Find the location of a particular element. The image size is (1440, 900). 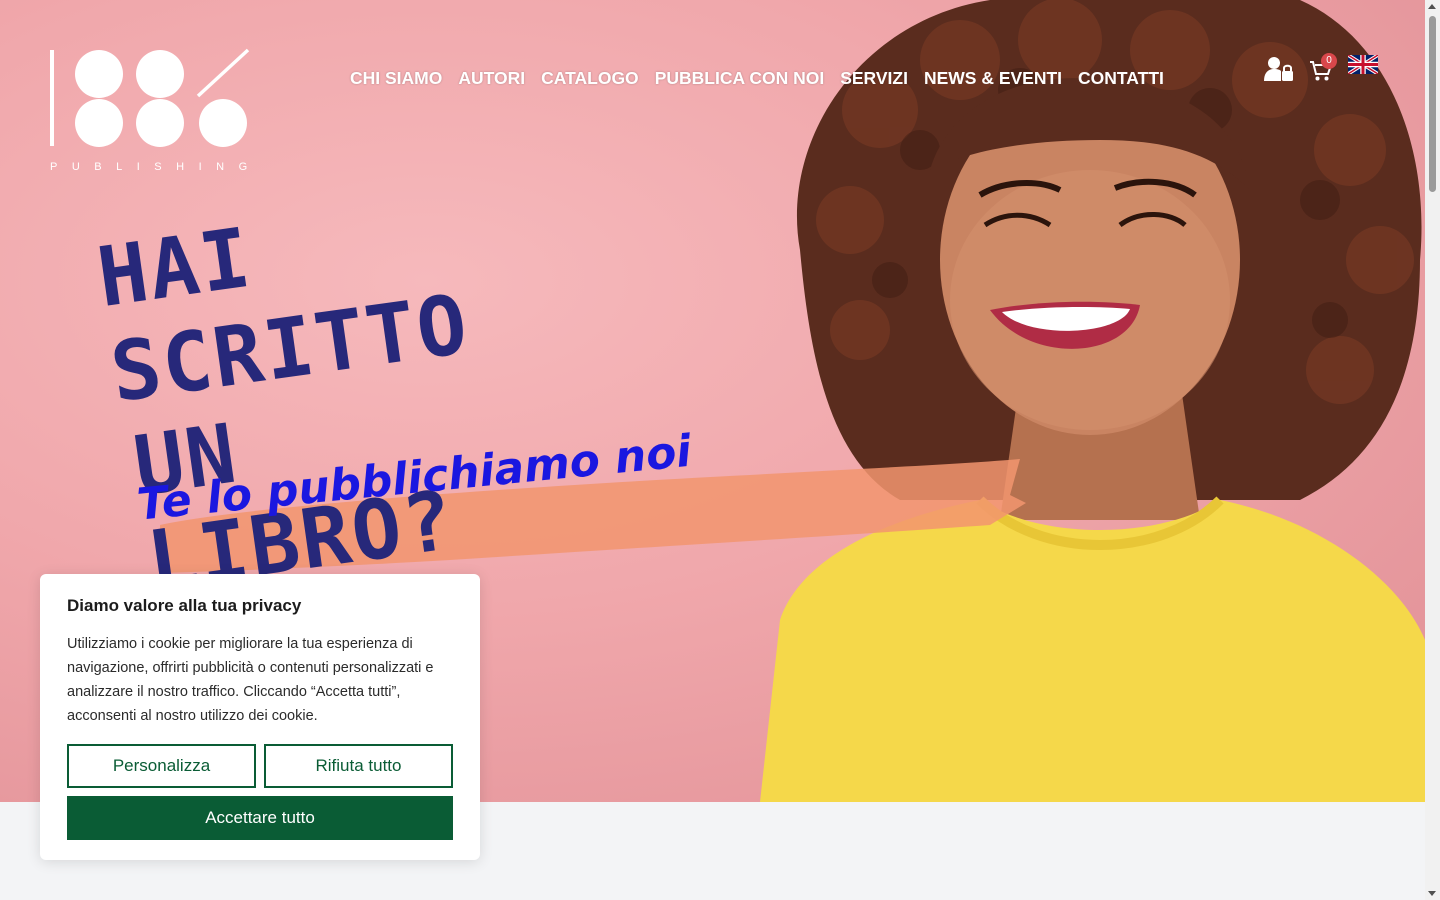

logo-mark is located at coordinates (150, 97).